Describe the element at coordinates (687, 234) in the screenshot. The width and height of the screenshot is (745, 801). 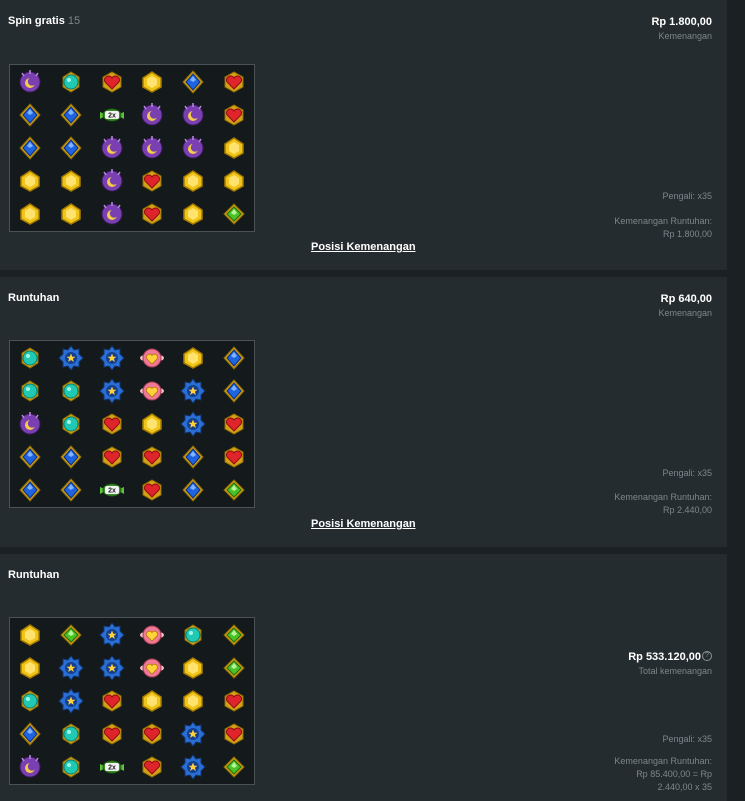
I see `cascade-win-value: Rp 1.800,00` at that location.